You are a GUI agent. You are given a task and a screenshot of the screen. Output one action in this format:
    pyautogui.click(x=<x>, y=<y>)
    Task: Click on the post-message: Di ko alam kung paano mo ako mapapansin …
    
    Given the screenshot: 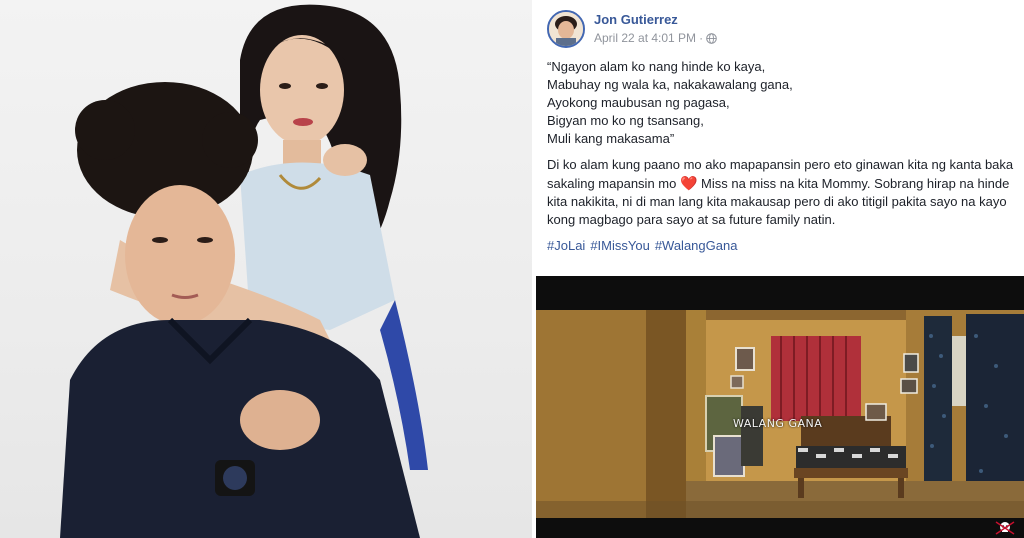 What is the action you would take?
    pyautogui.click(x=782, y=192)
    